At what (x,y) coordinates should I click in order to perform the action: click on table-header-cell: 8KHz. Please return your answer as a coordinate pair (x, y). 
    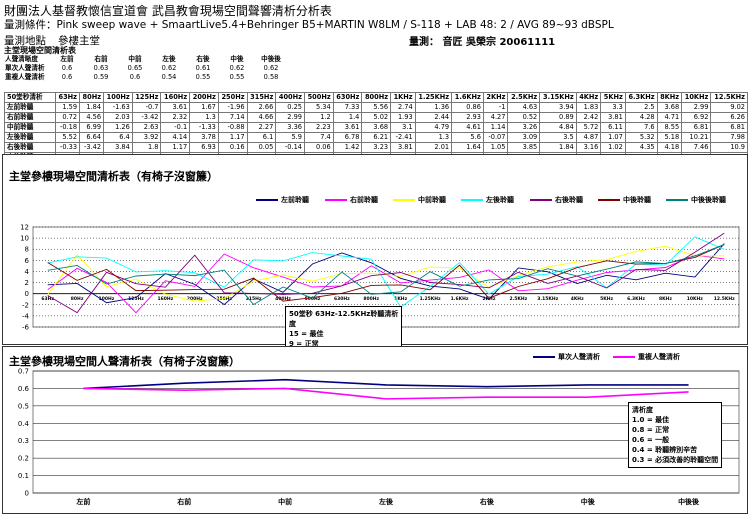
    Looking at the image, I should click on (669, 97).